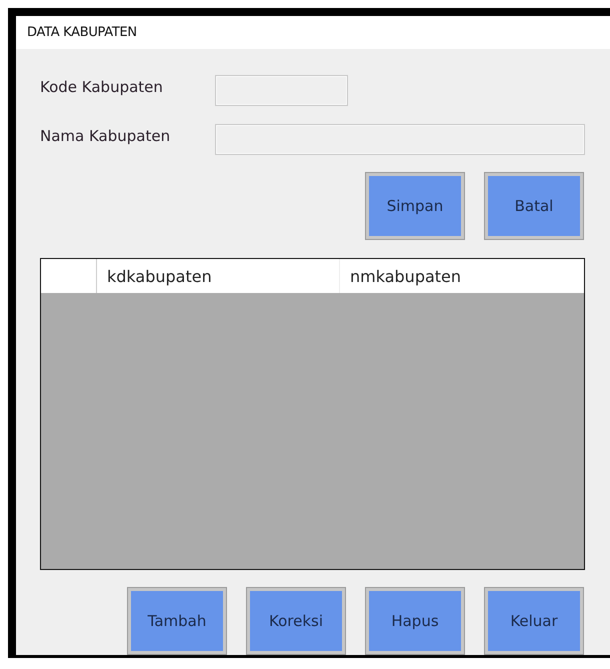  I want to click on window-title: DATA KABUPATEN, so click(82, 32).